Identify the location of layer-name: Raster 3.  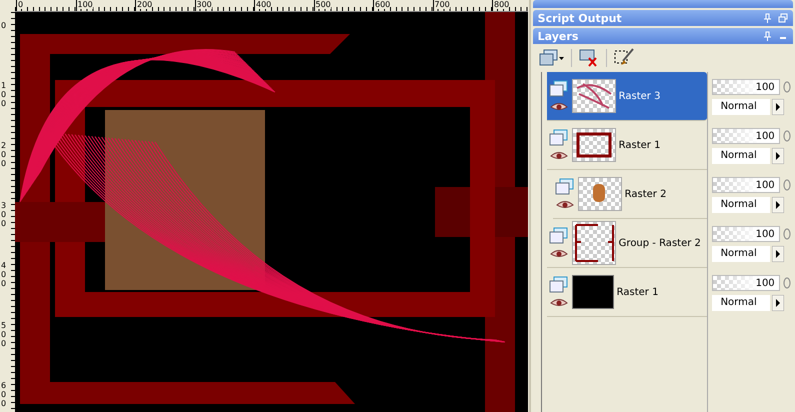
(639, 96).